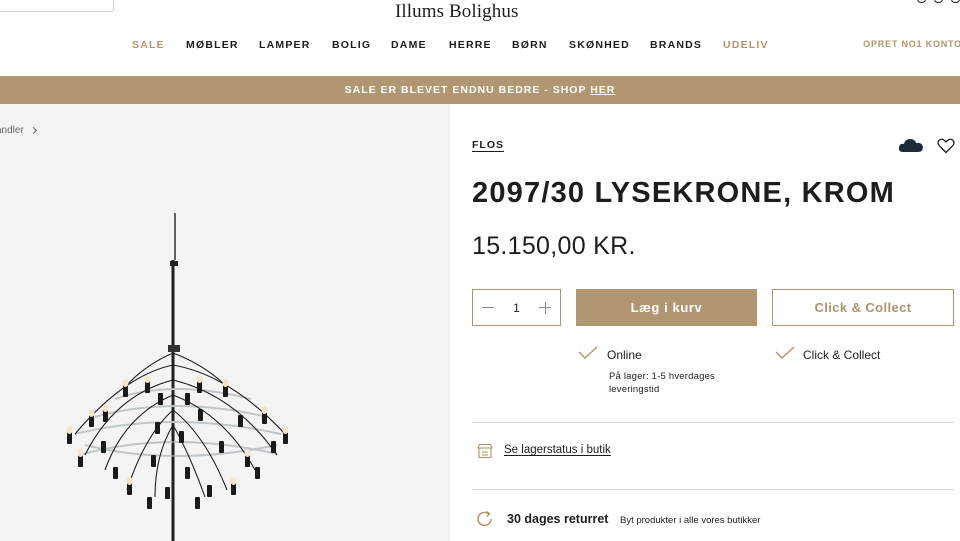 This screenshot has width=960, height=541. Describe the element at coordinates (910, 145) in the screenshot. I see `cloud-icon` at that location.